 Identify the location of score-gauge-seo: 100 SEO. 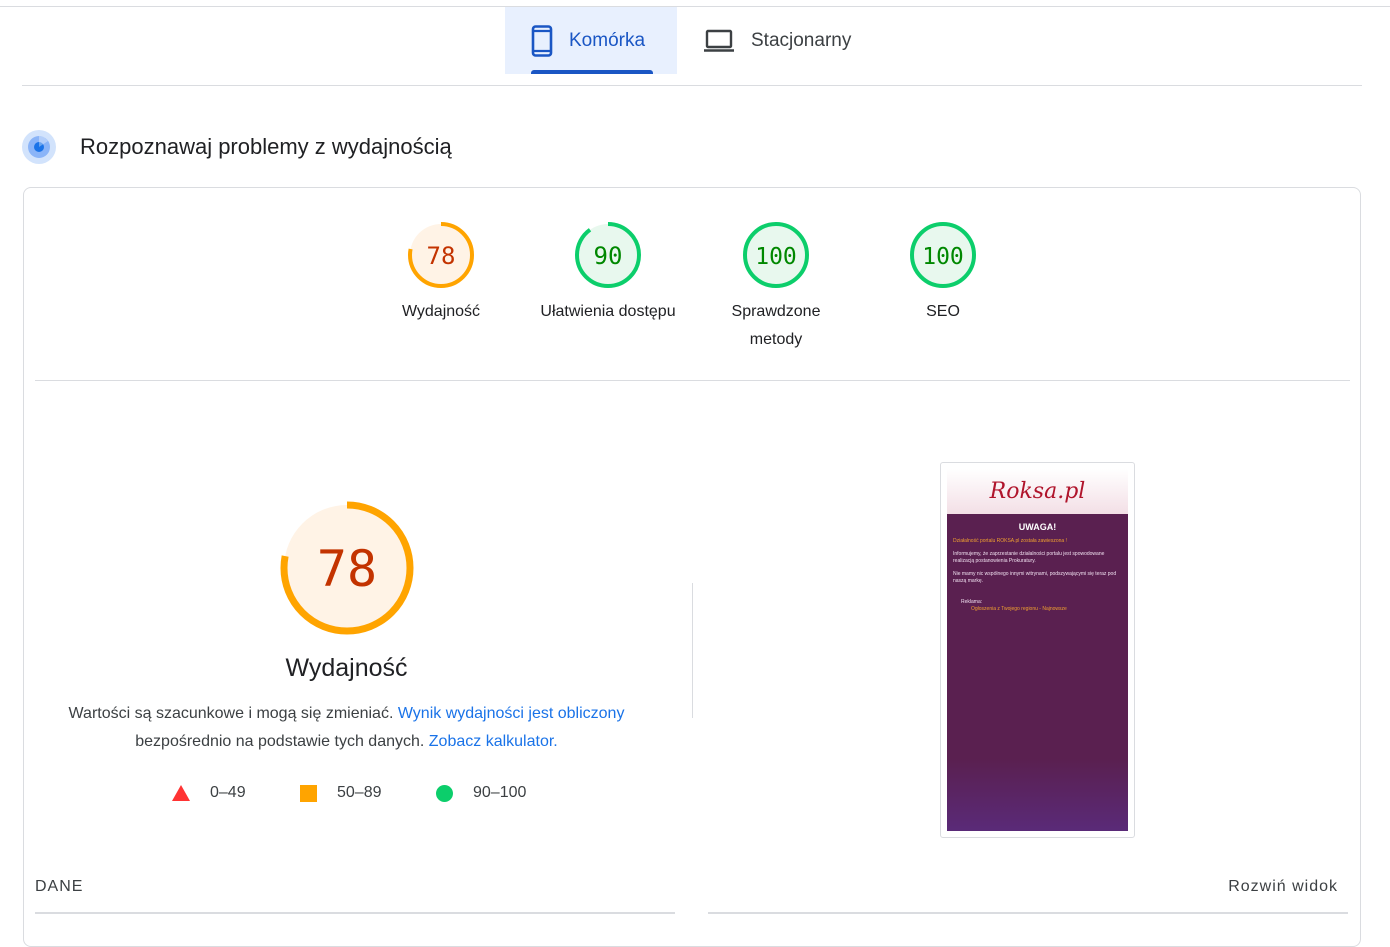
(943, 273).